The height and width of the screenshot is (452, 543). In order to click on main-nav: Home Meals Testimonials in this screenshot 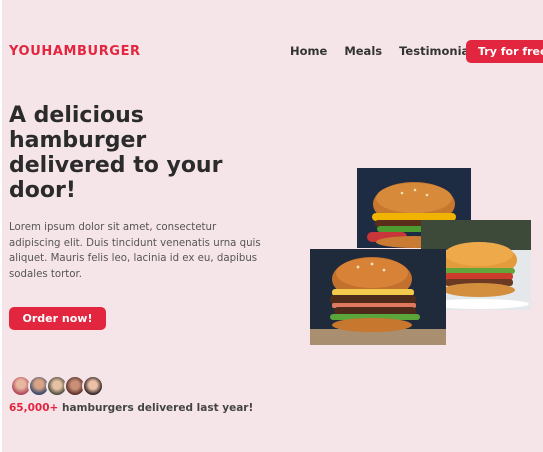, I will do `click(385, 51)`.